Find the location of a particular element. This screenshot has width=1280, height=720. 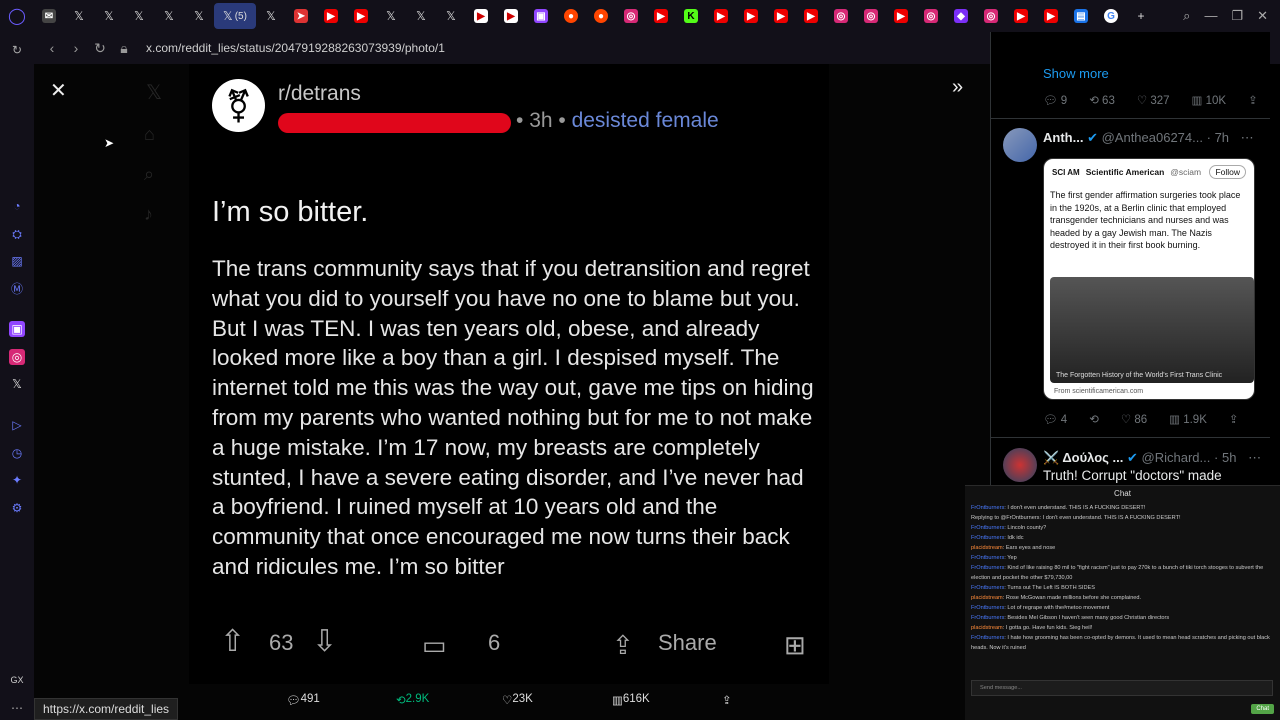

repost-count: ⟲ 2.9K is located at coordinates (412, 700).